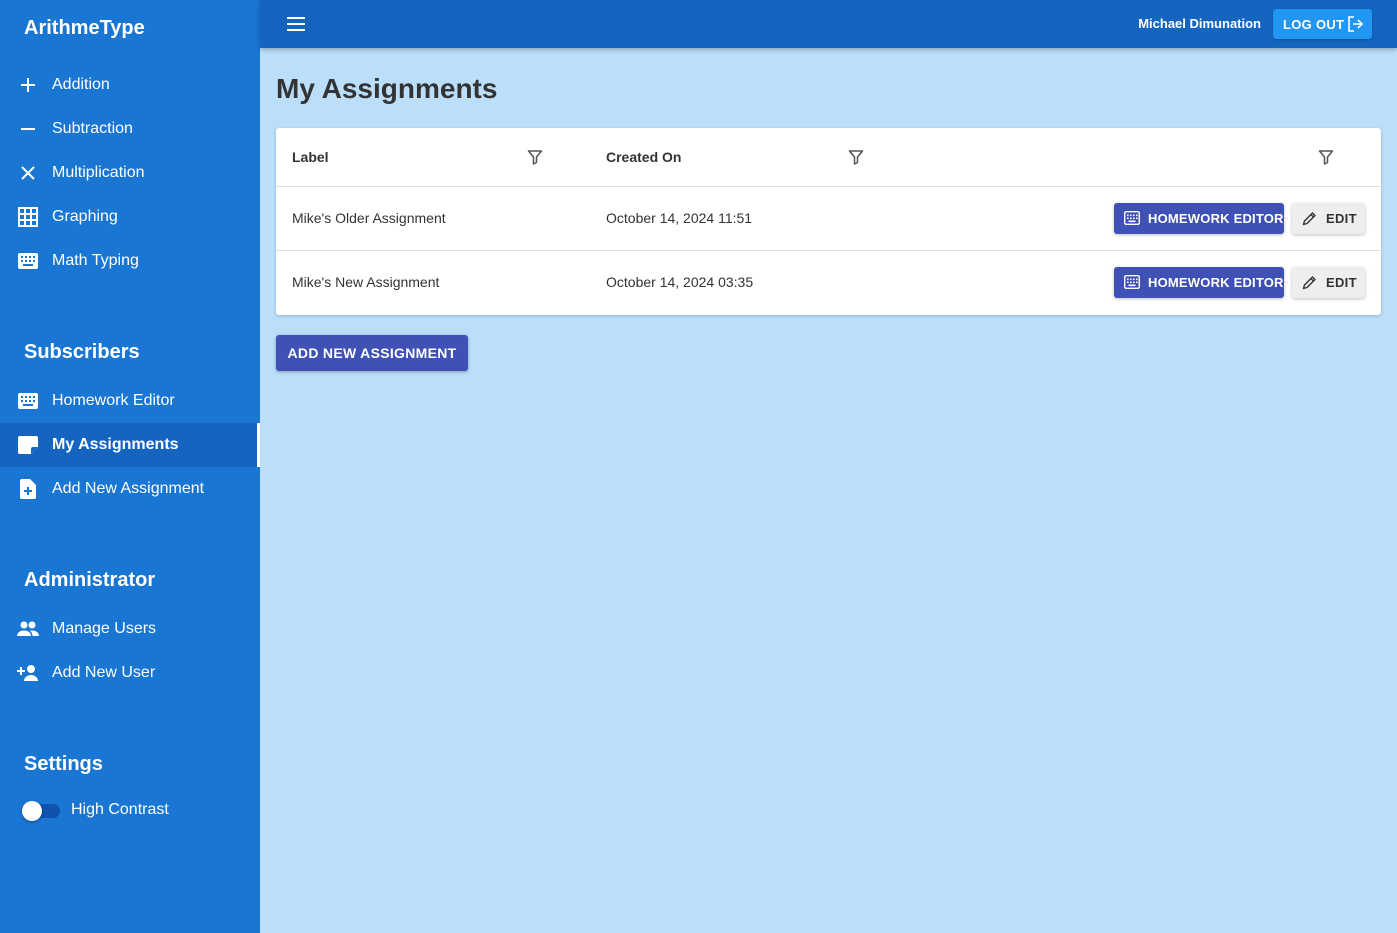 The width and height of the screenshot is (1397, 933). What do you see at coordinates (104, 628) in the screenshot?
I see `sidebar-item-label: Manage Users` at bounding box center [104, 628].